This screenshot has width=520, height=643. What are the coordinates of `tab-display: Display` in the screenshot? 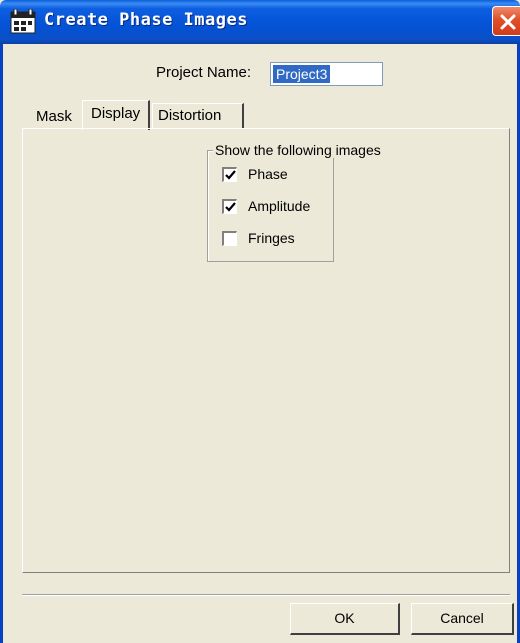 It's located at (116, 115).